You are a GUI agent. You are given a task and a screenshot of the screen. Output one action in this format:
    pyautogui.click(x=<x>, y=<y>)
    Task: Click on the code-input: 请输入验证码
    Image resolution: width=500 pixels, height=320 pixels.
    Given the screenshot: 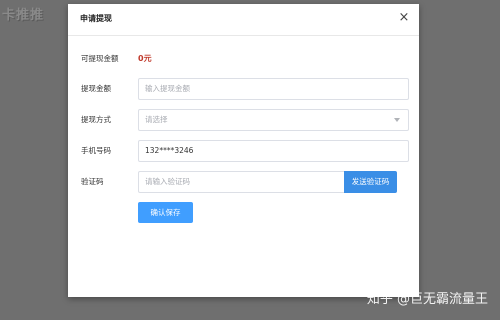 What is the action you would take?
    pyautogui.click(x=242, y=182)
    